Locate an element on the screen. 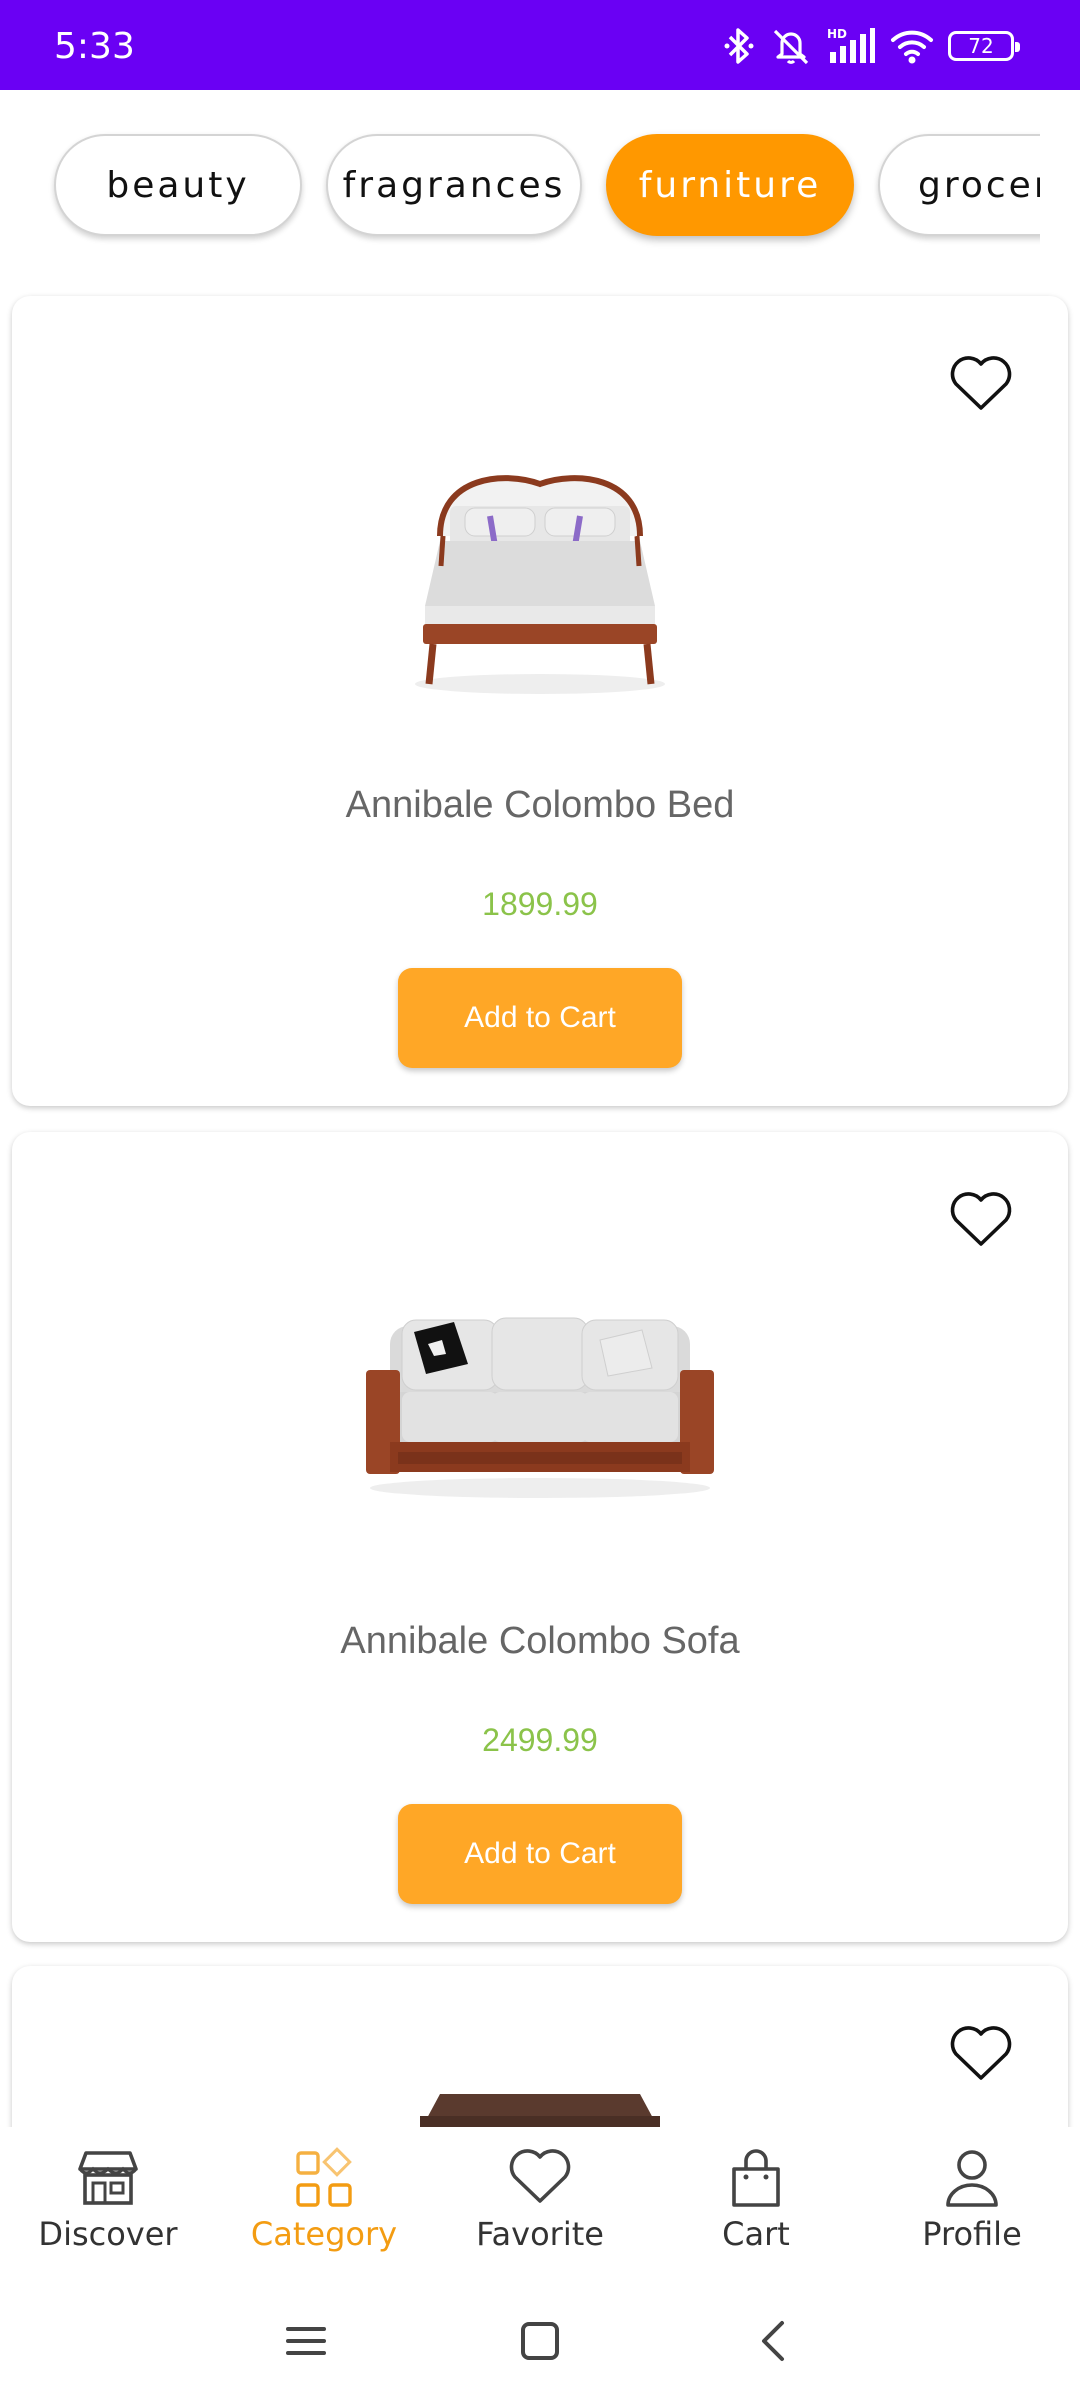 The width and height of the screenshot is (1080, 2400). nav-label-profile: Profile is located at coordinates (972, 2234).